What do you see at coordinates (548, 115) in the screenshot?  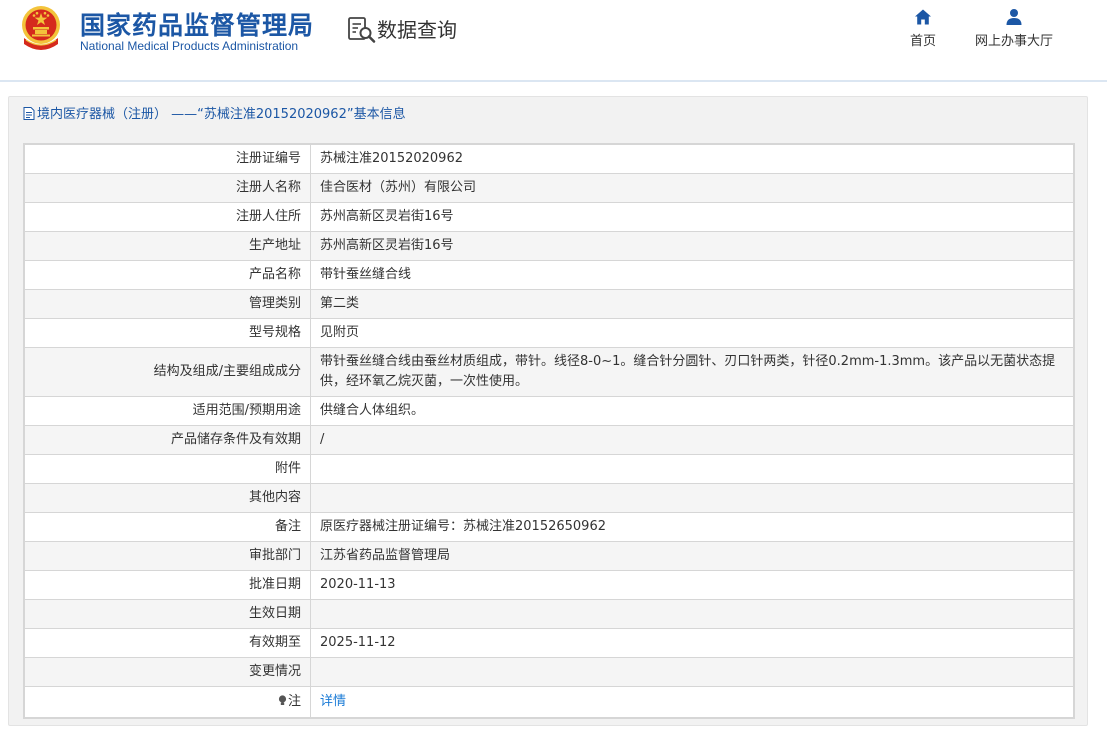 I see `panel-title: 境内医疗器械（注册） ——“苏械注准20152020962”基本信息` at bounding box center [548, 115].